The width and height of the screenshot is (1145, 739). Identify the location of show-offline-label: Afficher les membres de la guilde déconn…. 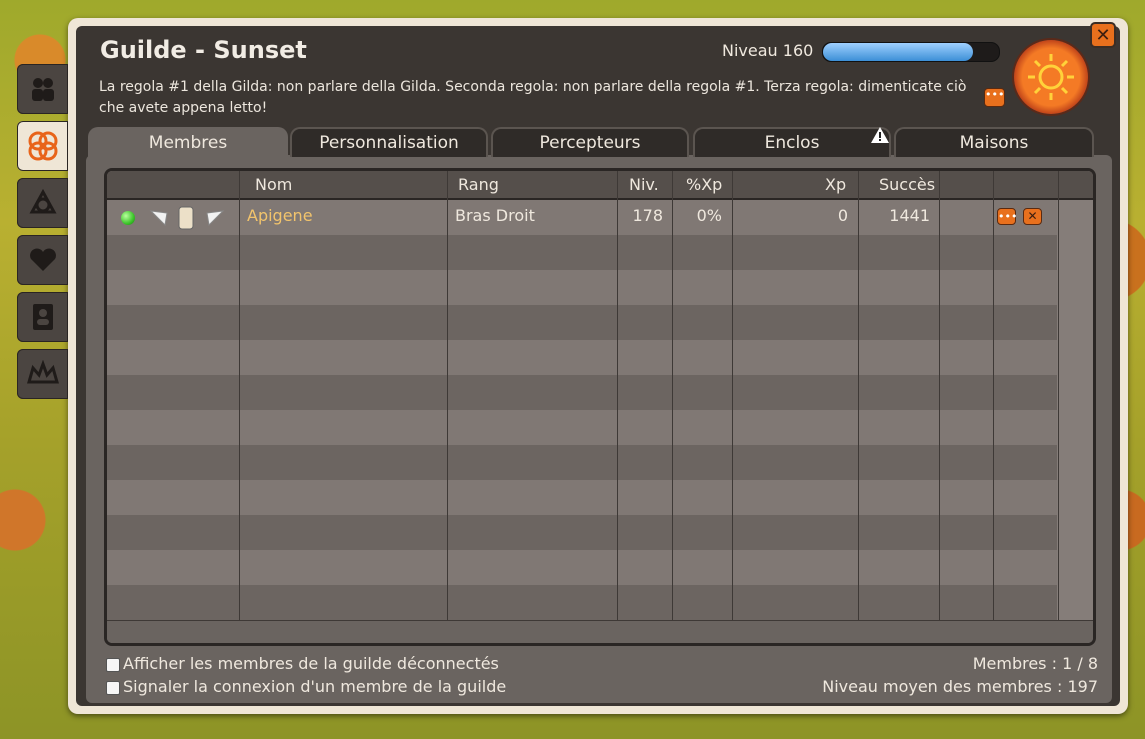
(311, 663).